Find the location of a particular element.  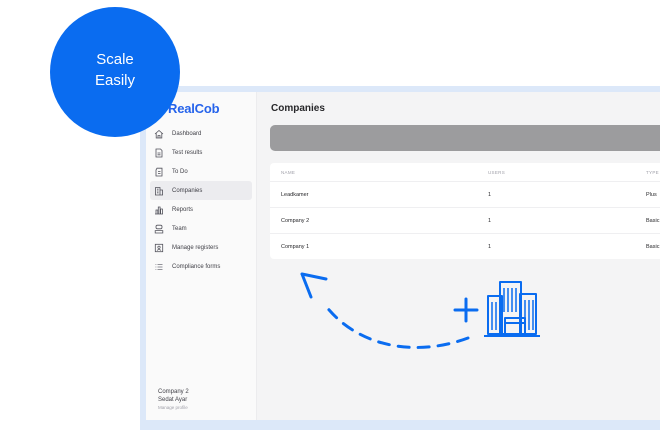

badge-text: Scale Easily is located at coordinates (115, 70).